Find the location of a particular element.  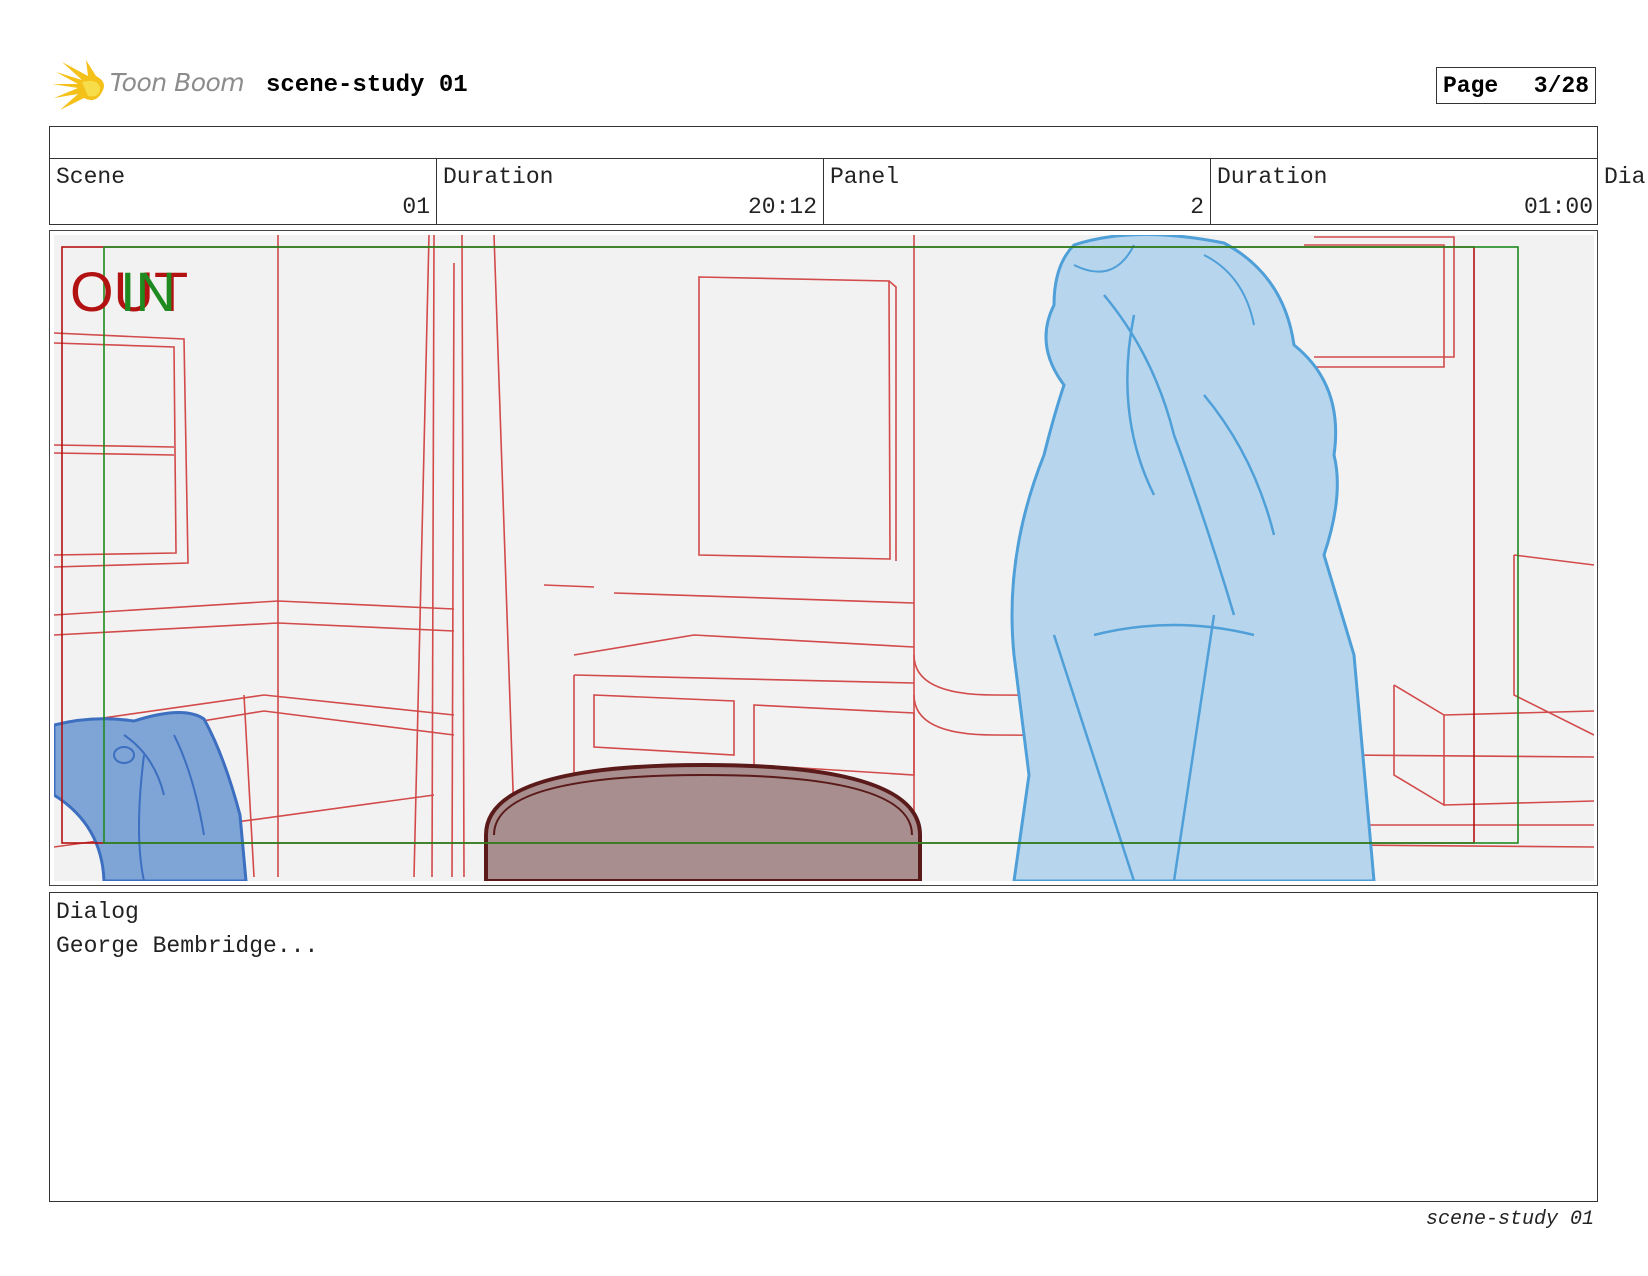

scene-duration-cell: Duration 20:12 is located at coordinates (630, 191).